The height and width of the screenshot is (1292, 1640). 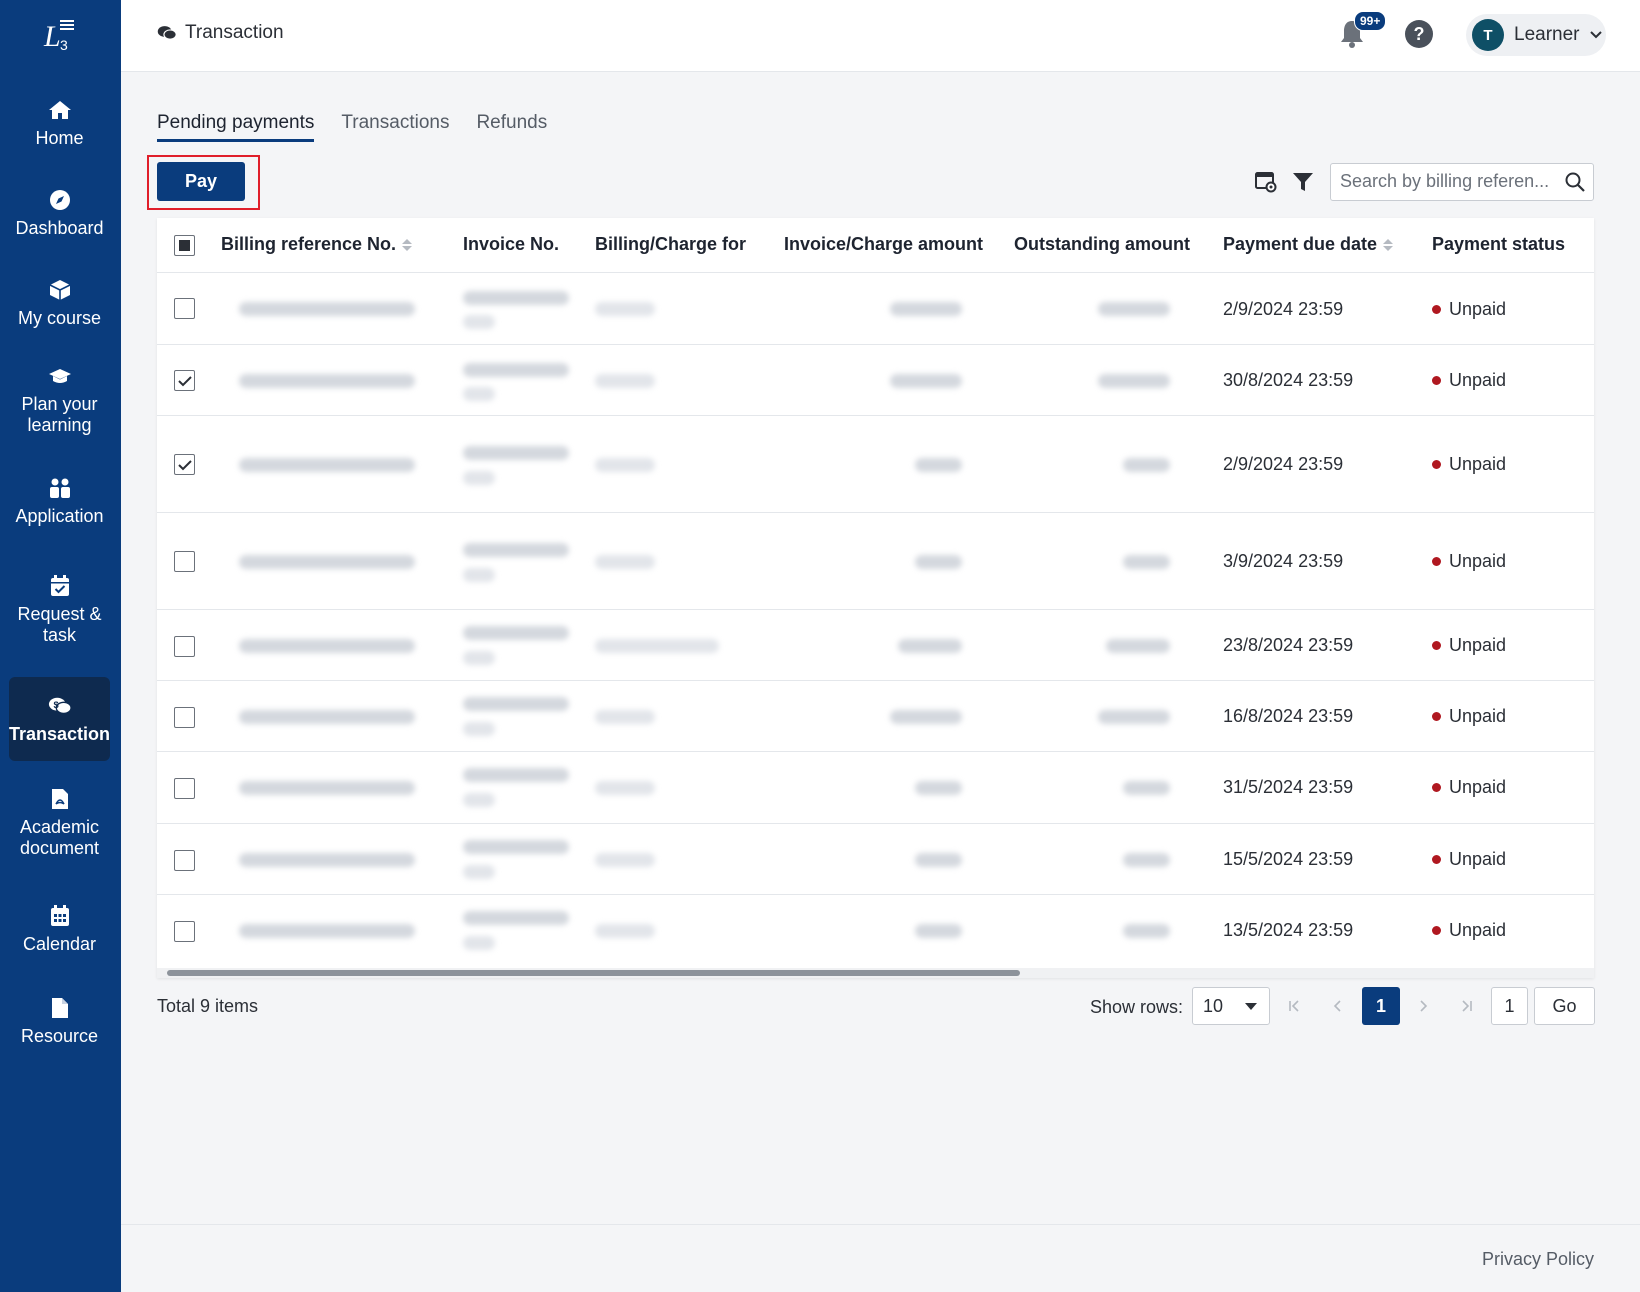 I want to click on select-all-checkbox, so click(x=184, y=245).